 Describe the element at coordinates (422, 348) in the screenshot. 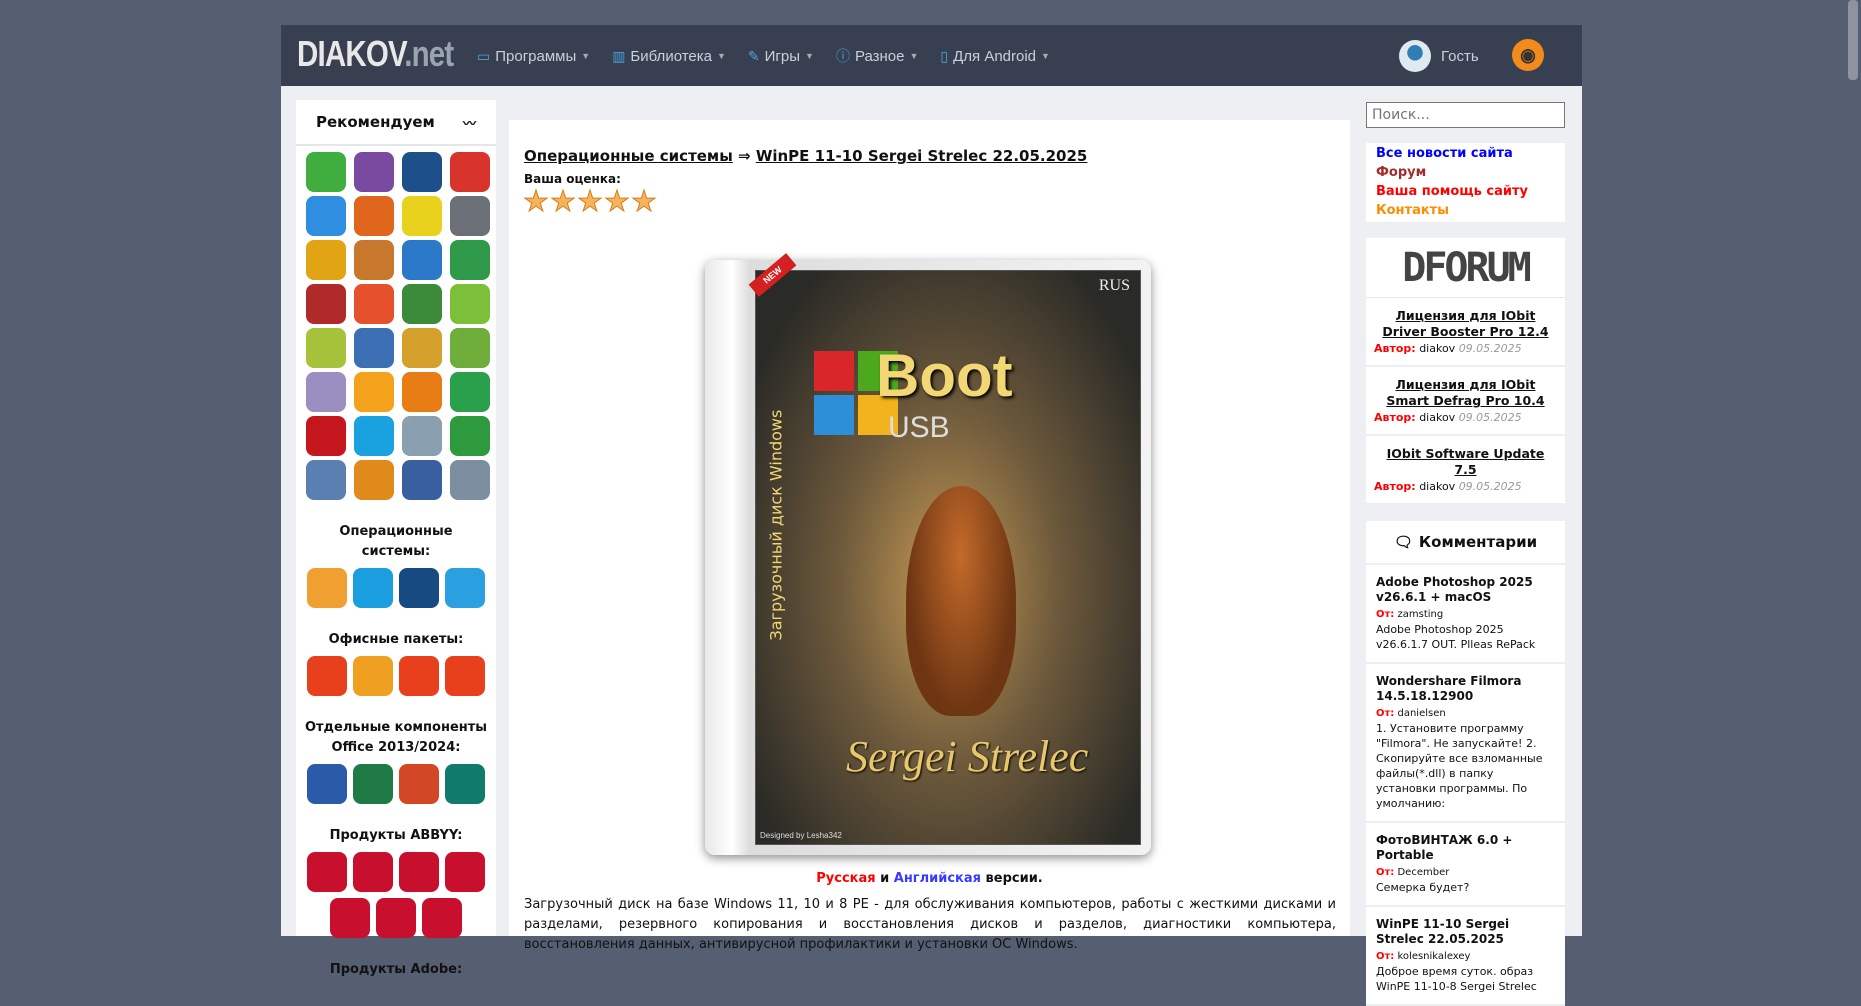

I see `magic-app-icon` at that location.